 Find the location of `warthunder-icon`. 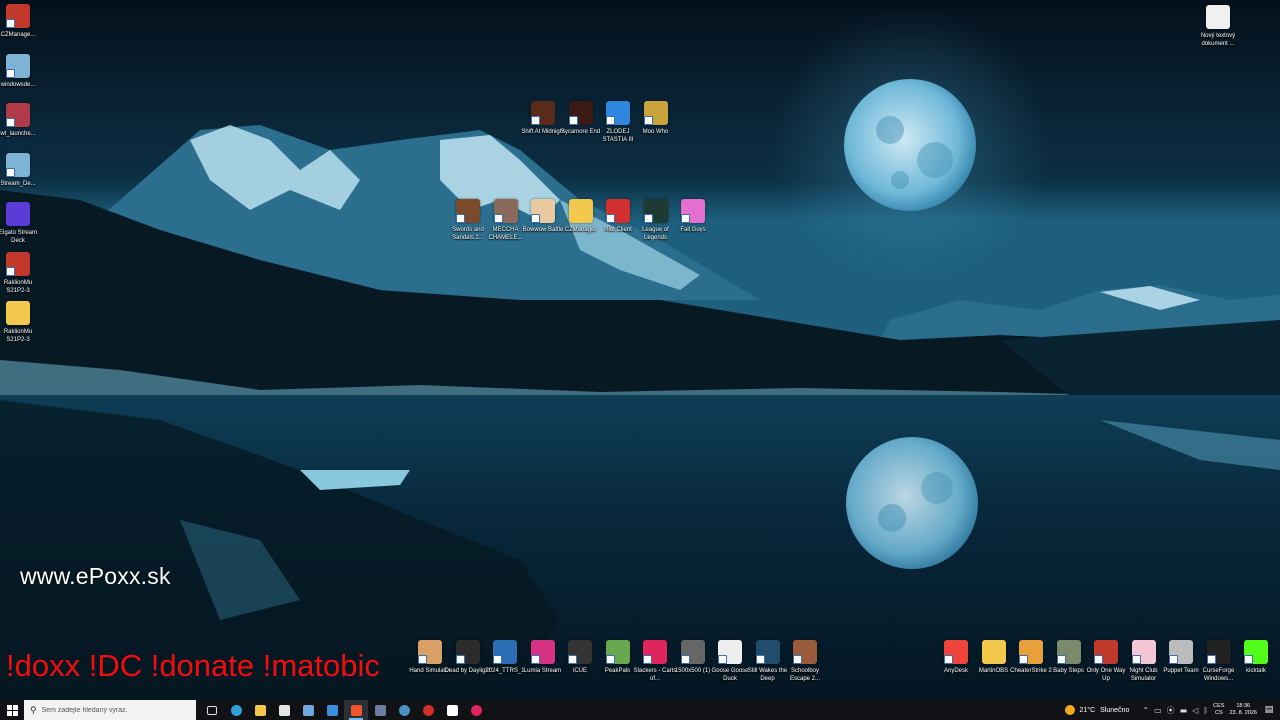

warthunder-icon is located at coordinates (18, 115).